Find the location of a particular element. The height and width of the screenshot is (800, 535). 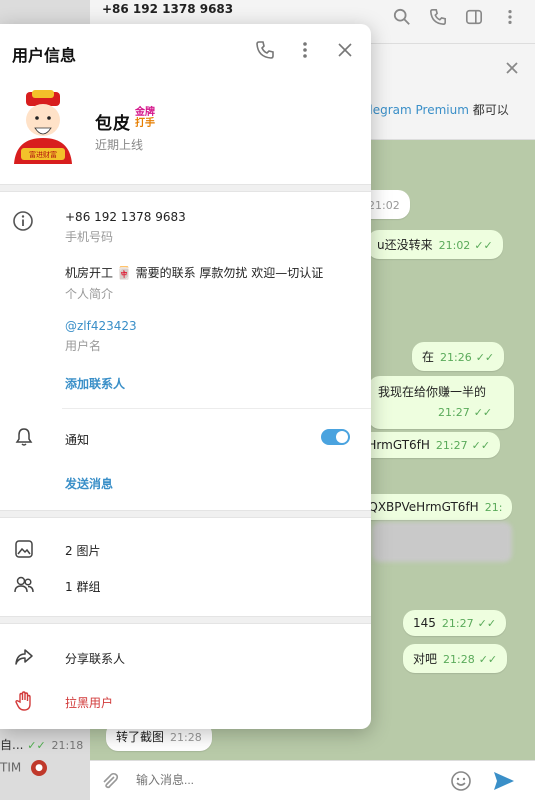

notifications-label: 通知 is located at coordinates (77, 440).